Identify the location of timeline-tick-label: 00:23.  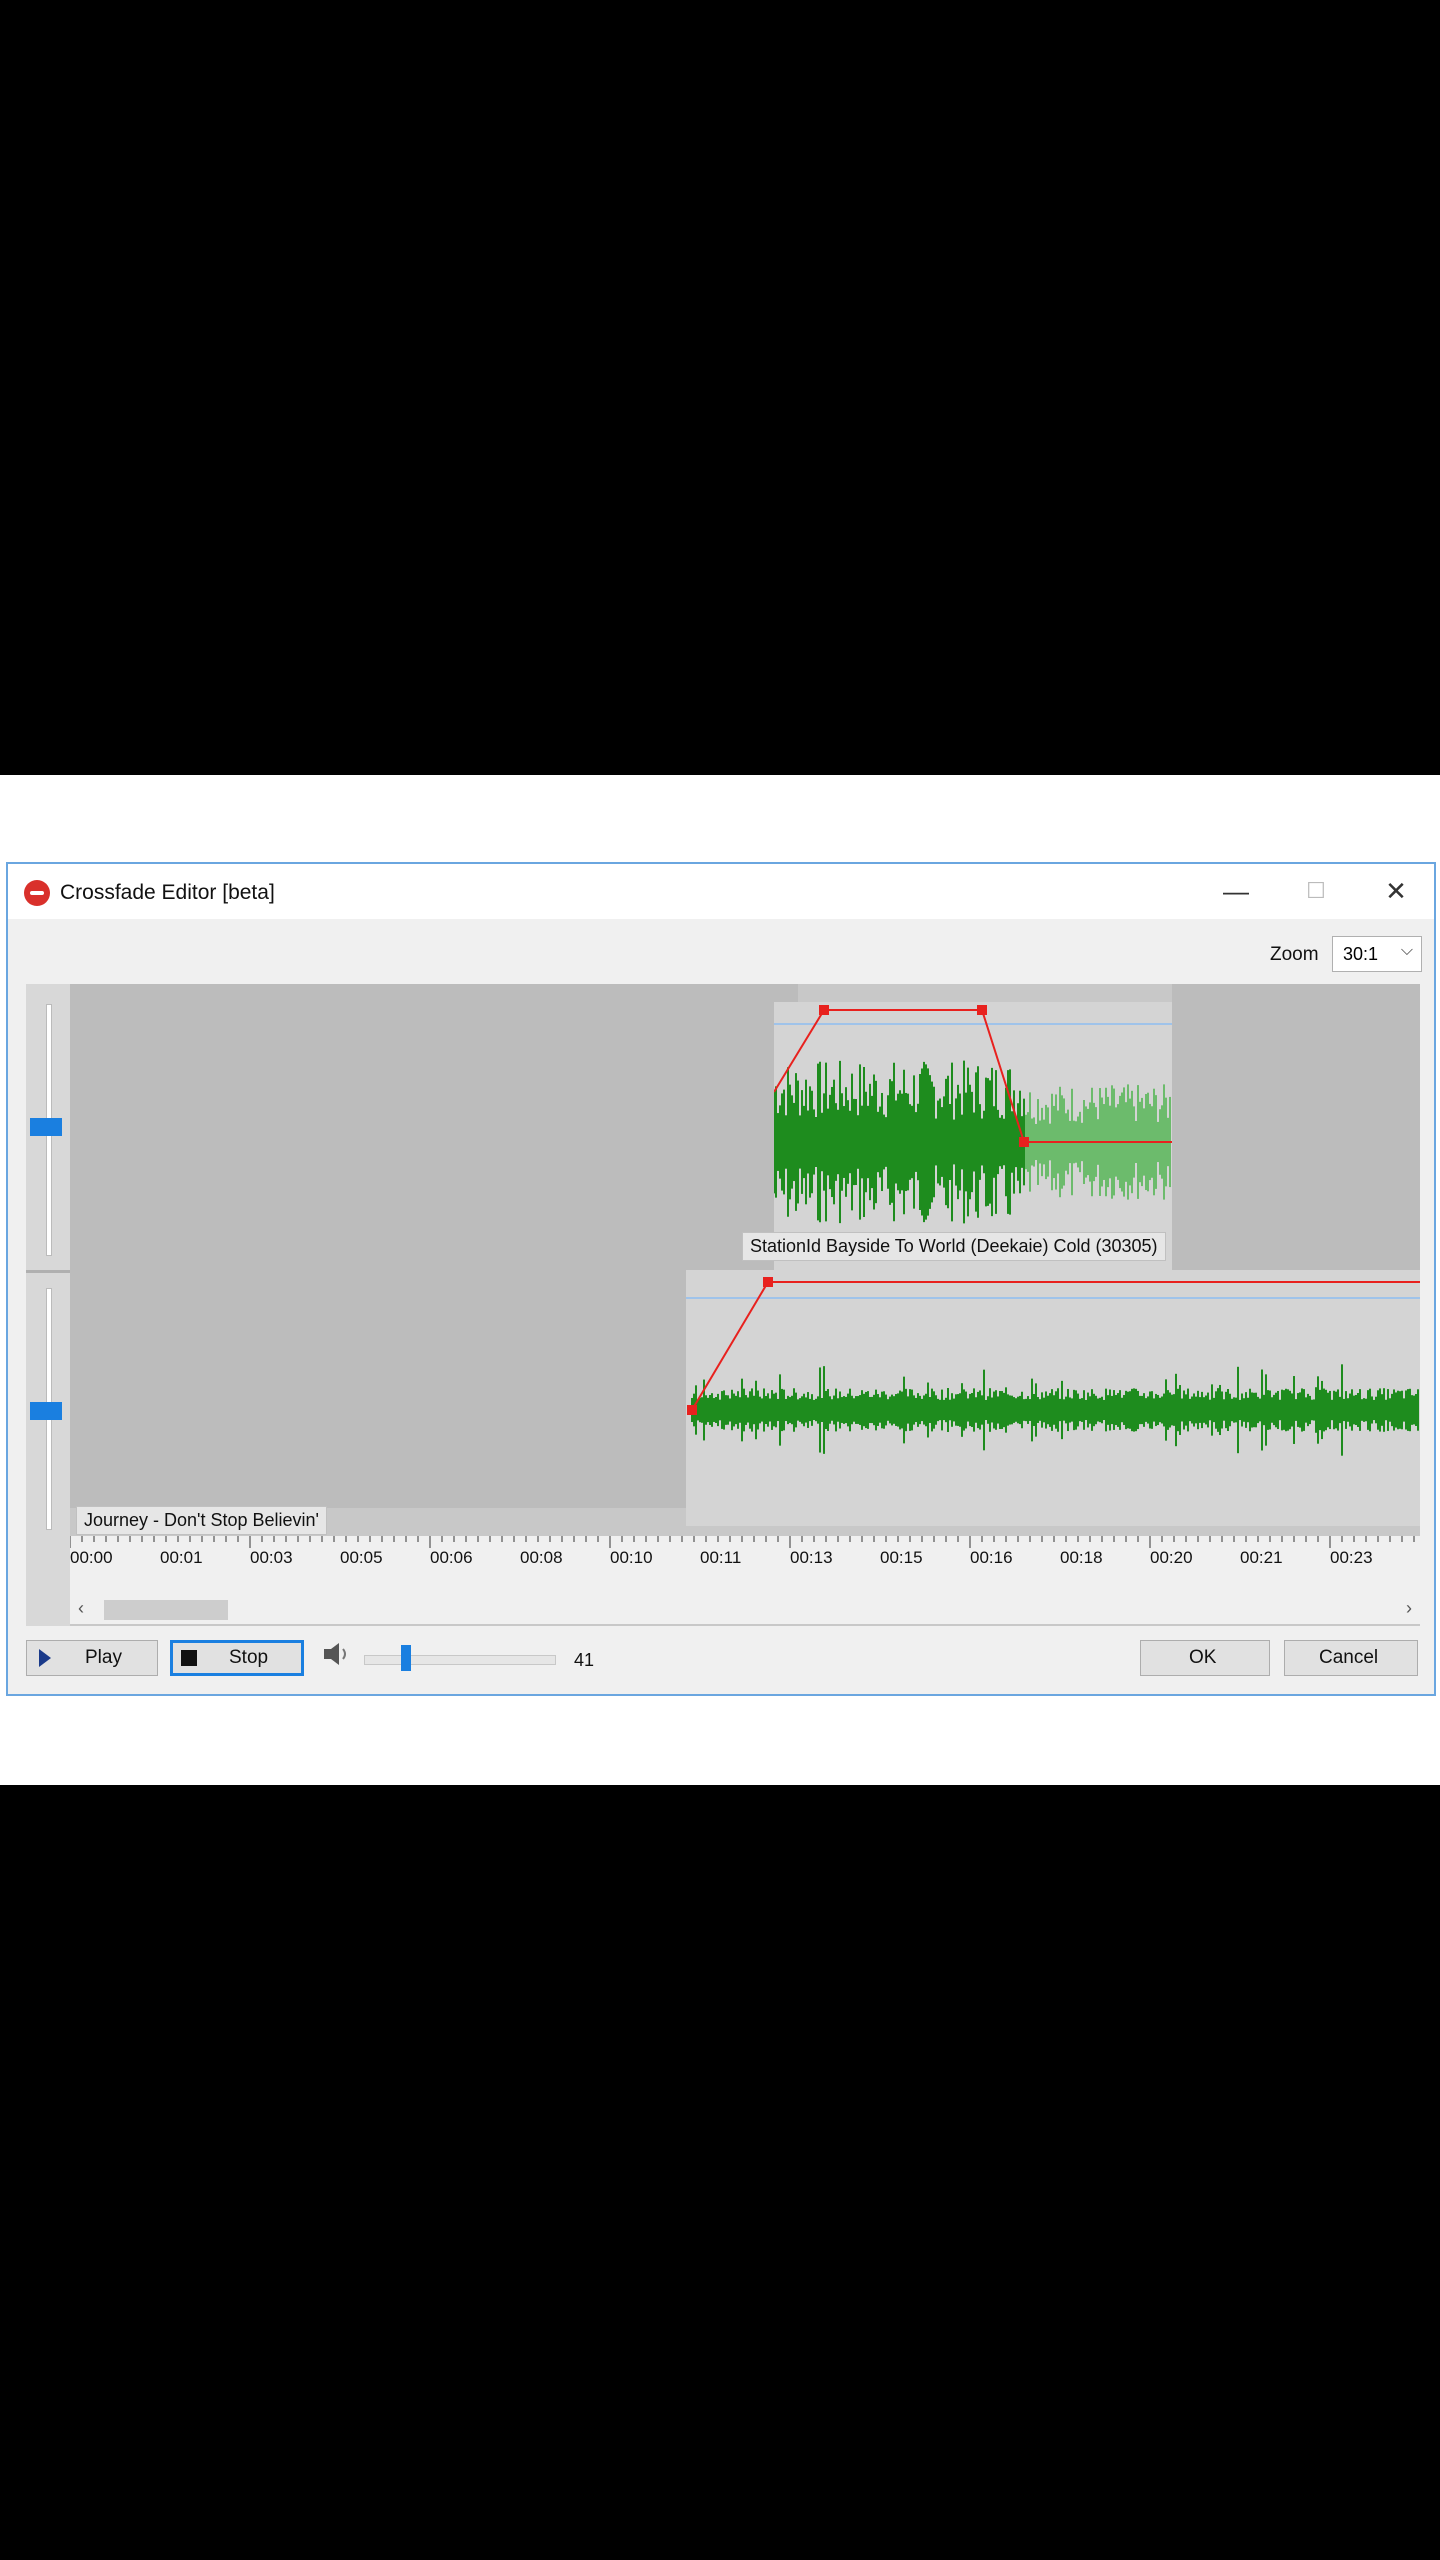
(1351, 1557).